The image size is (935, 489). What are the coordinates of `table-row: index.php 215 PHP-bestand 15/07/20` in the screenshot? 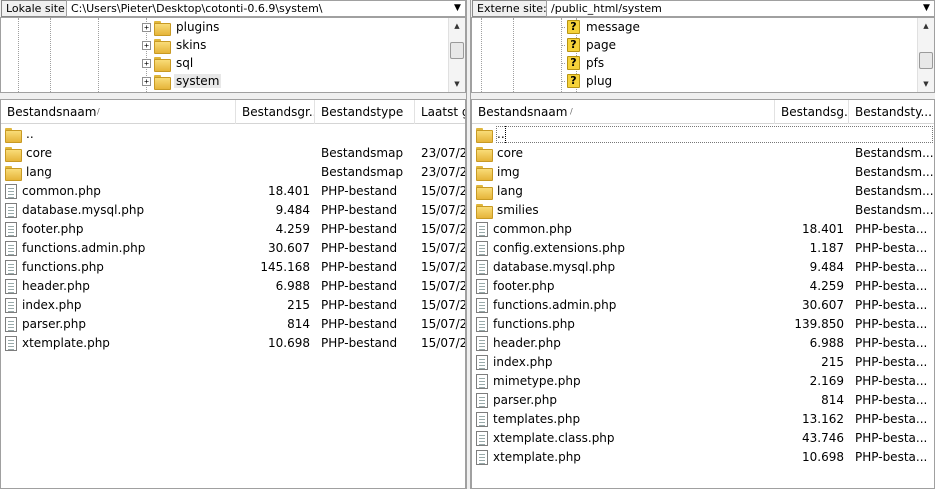 It's located at (233, 305).